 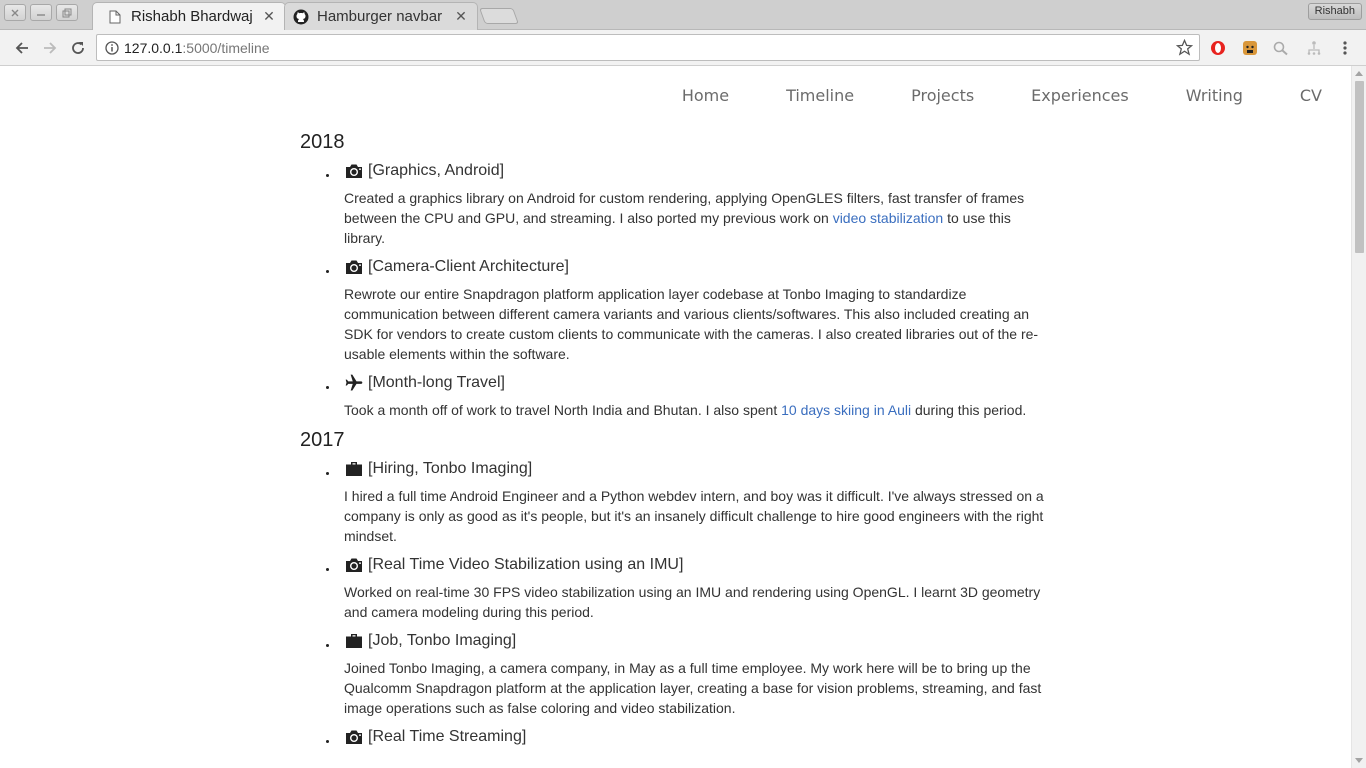 What do you see at coordinates (1214, 95) in the screenshot?
I see `nav-link-writing: Writing` at bounding box center [1214, 95].